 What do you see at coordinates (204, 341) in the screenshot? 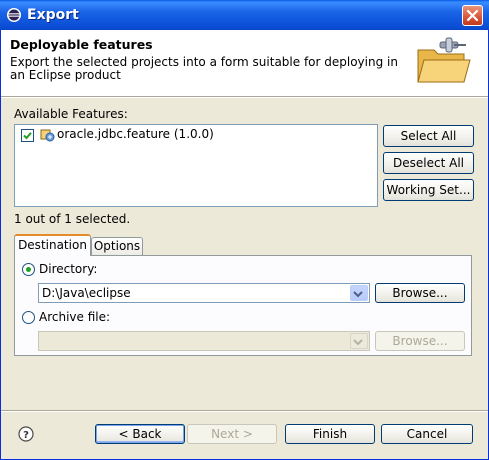
I see `archive-combo` at bounding box center [204, 341].